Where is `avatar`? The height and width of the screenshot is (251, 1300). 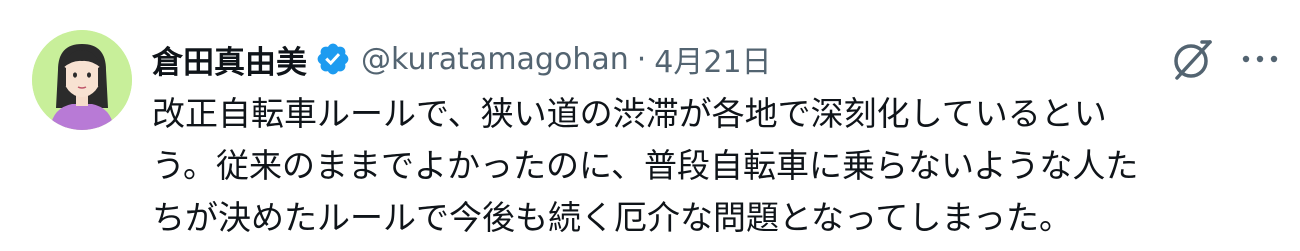
avatar is located at coordinates (82, 80).